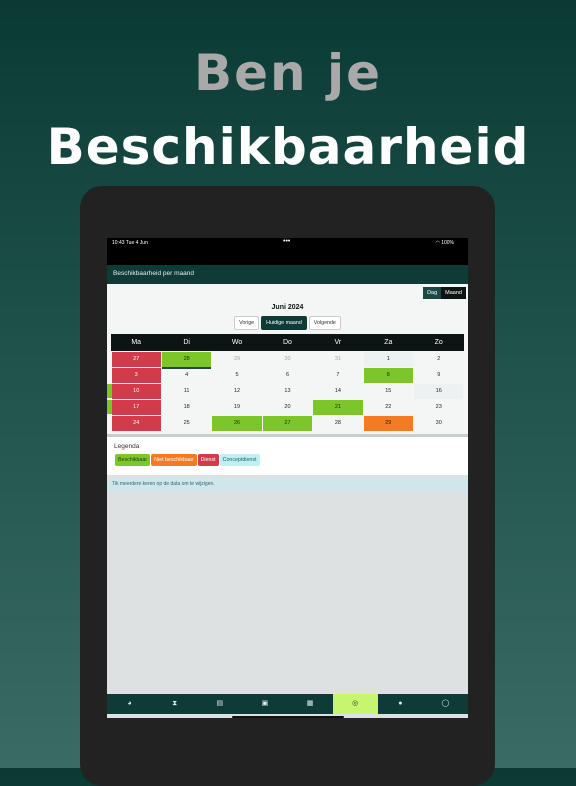 Image resolution: width=576 pixels, height=786 pixels. I want to click on day-number: 25, so click(186, 423).